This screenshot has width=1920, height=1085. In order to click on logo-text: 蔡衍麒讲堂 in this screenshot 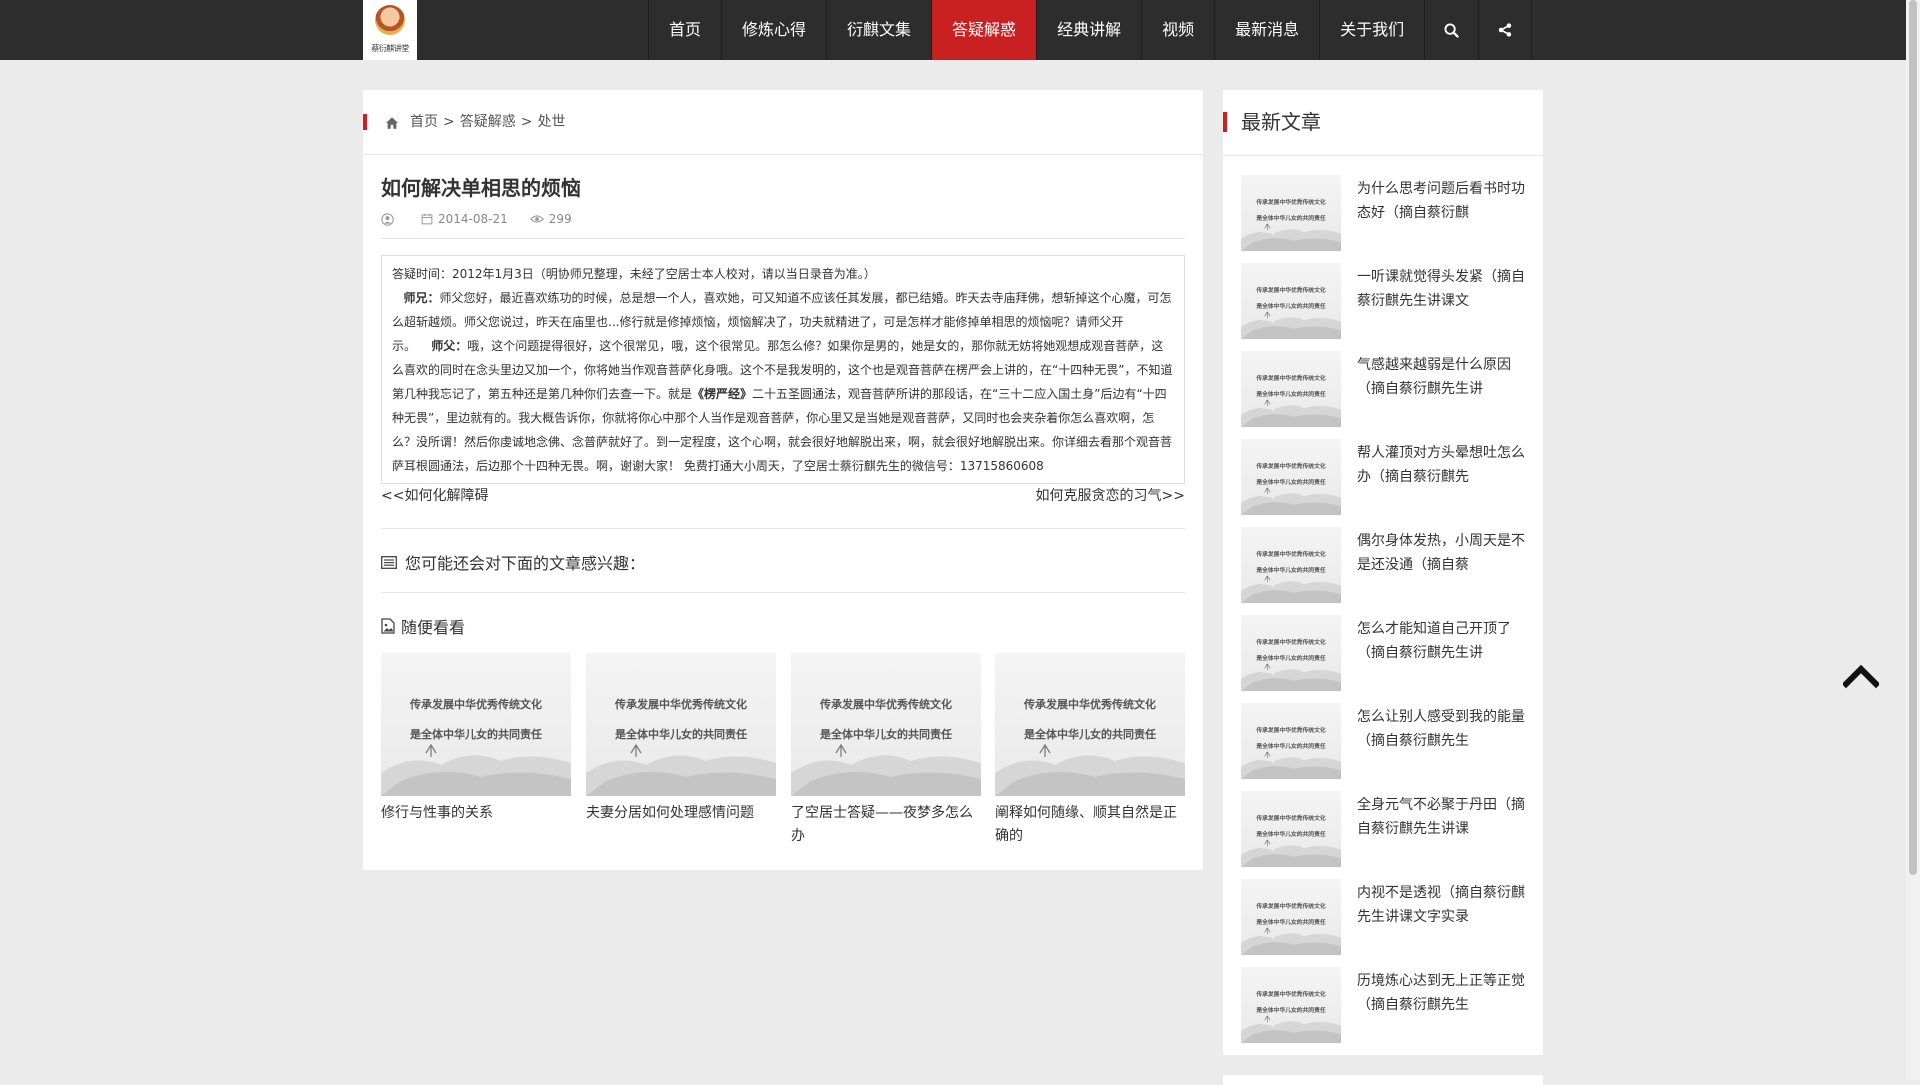, I will do `click(390, 48)`.